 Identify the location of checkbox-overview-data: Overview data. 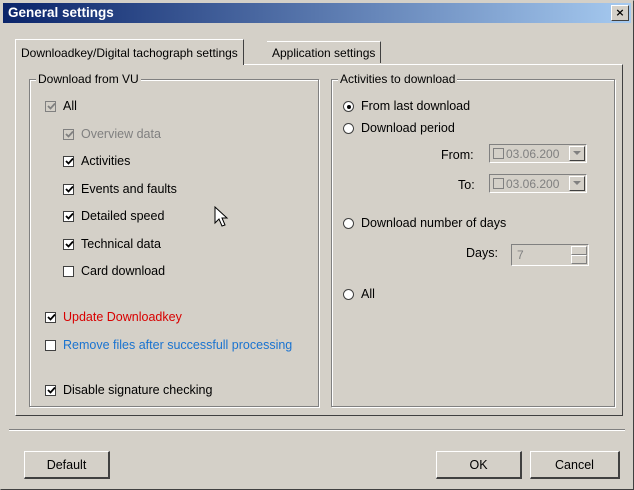
(112, 134).